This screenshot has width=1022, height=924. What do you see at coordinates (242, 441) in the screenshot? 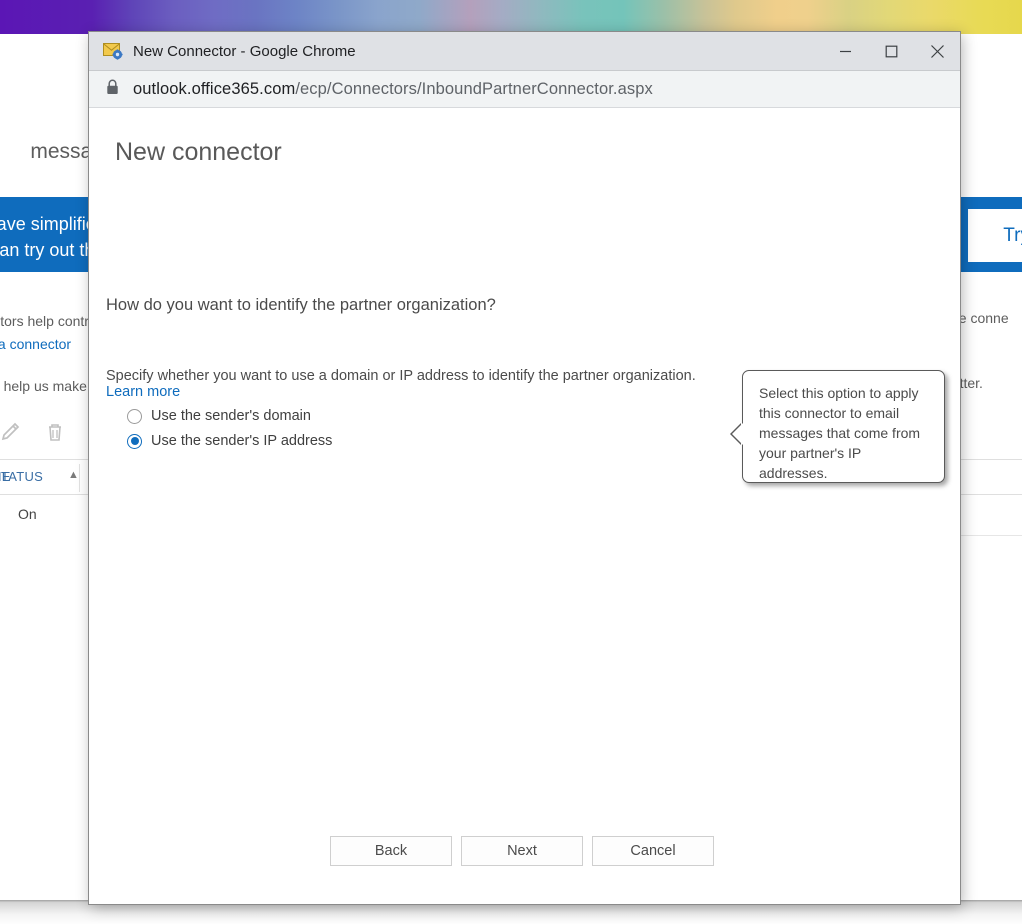
I see `radio-label-sender-ip: Use the sender's IP address` at bounding box center [242, 441].